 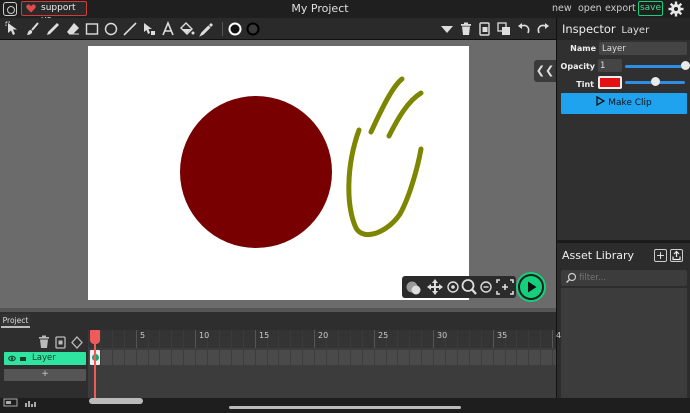 I want to click on trash-icon, so click(x=466, y=29).